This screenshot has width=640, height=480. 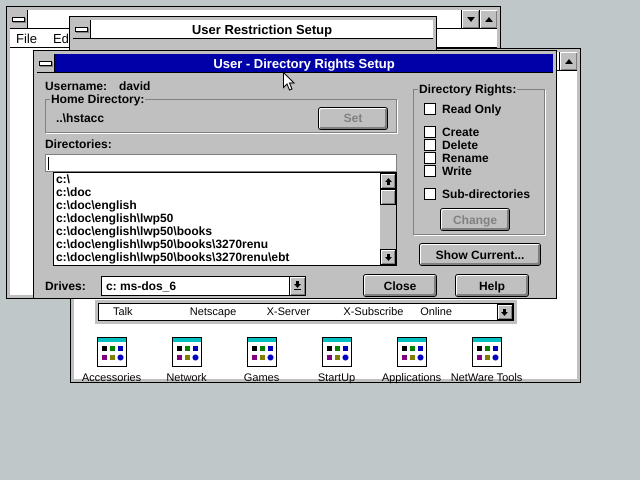 I want to click on scroll-up-button, so click(x=388, y=181).